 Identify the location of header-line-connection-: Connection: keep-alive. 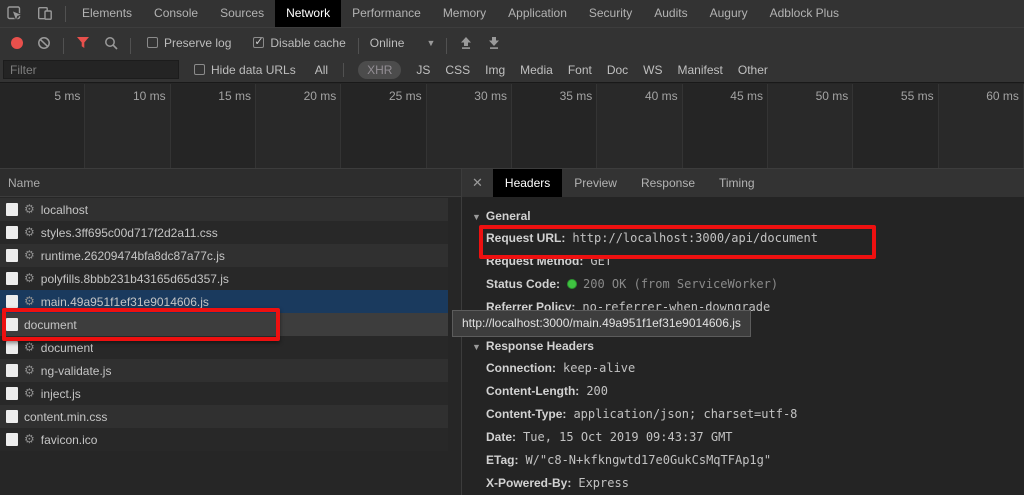
(748, 368).